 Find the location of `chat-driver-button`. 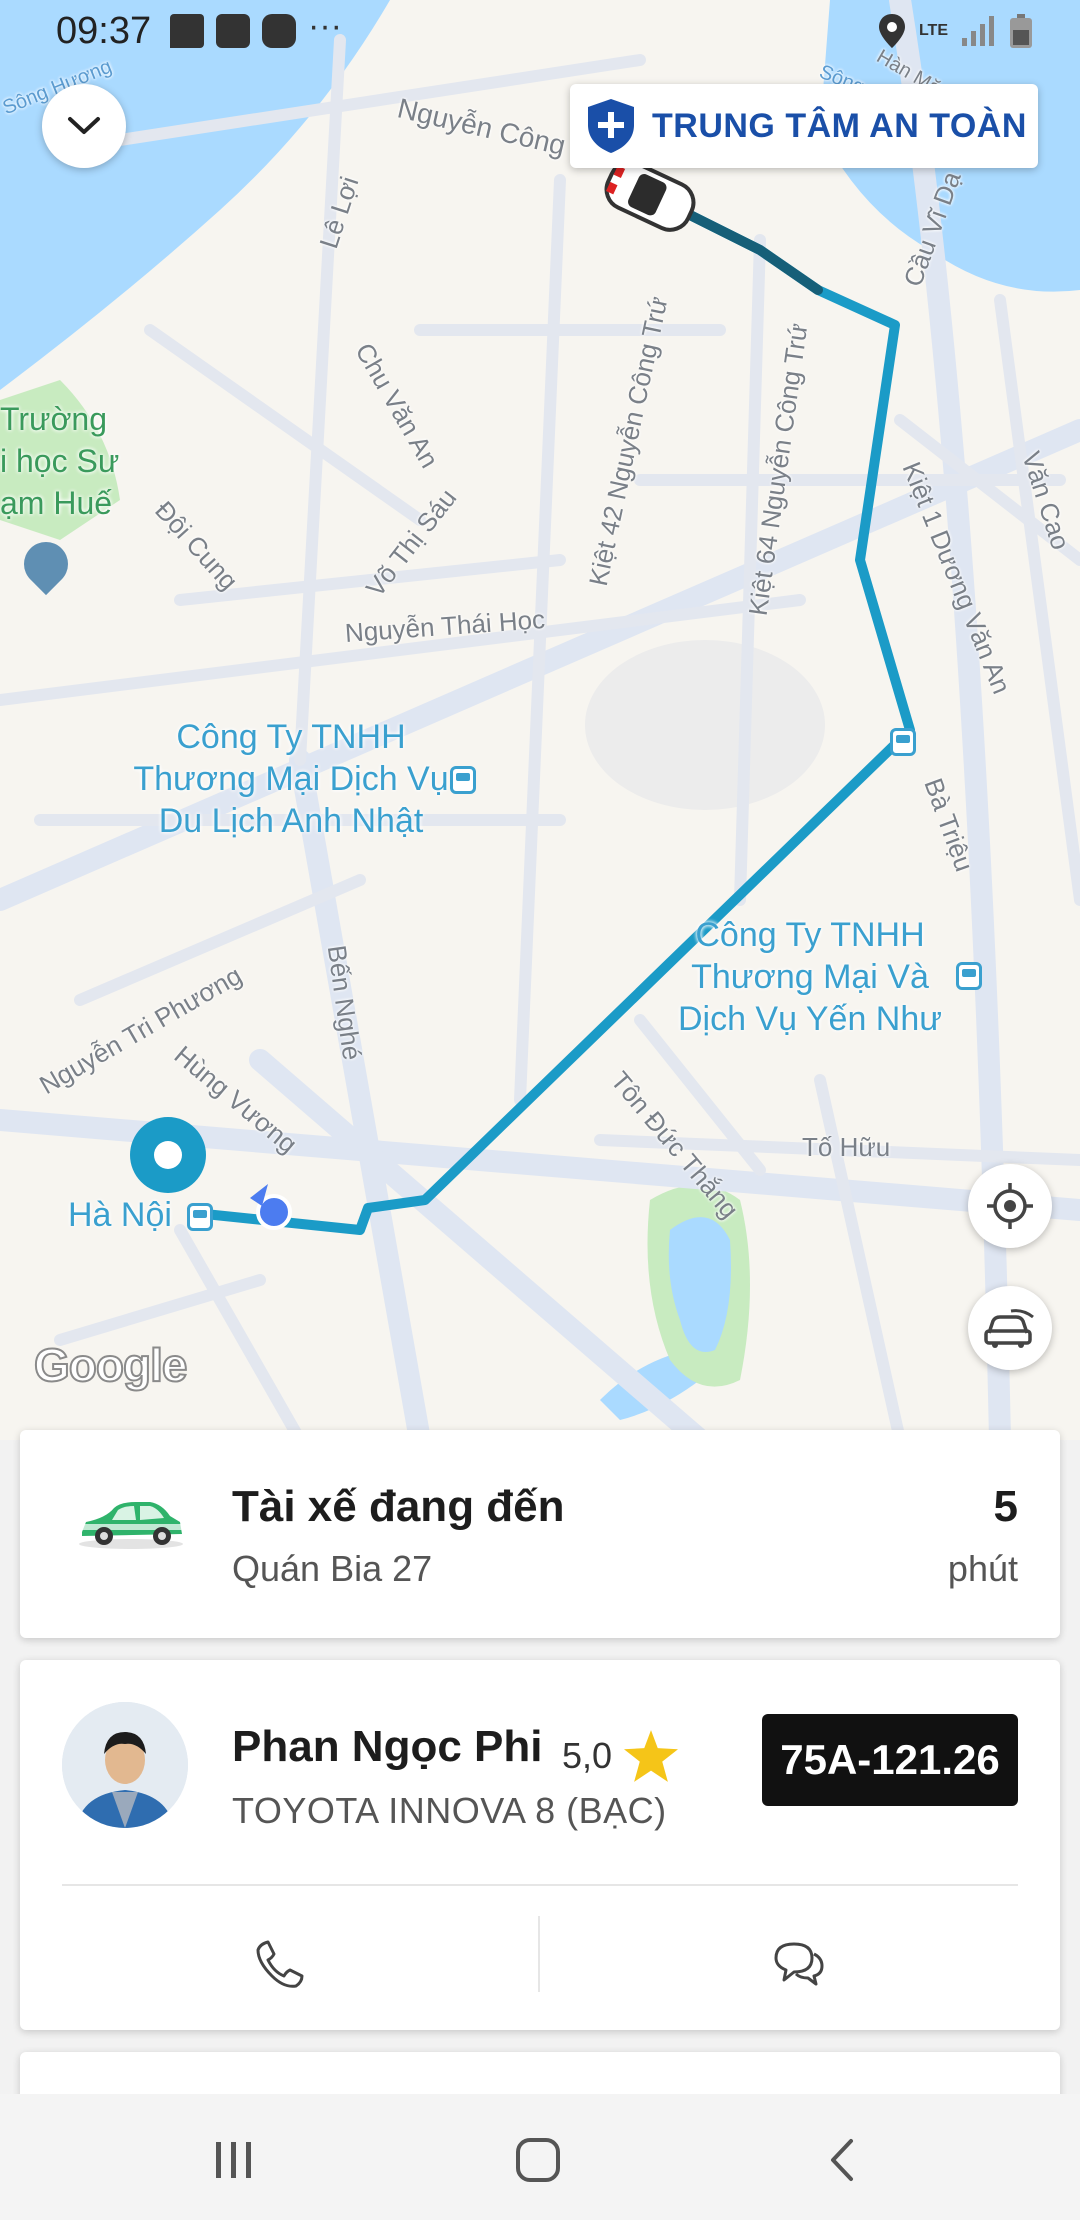

chat-driver-button is located at coordinates (798, 1964).